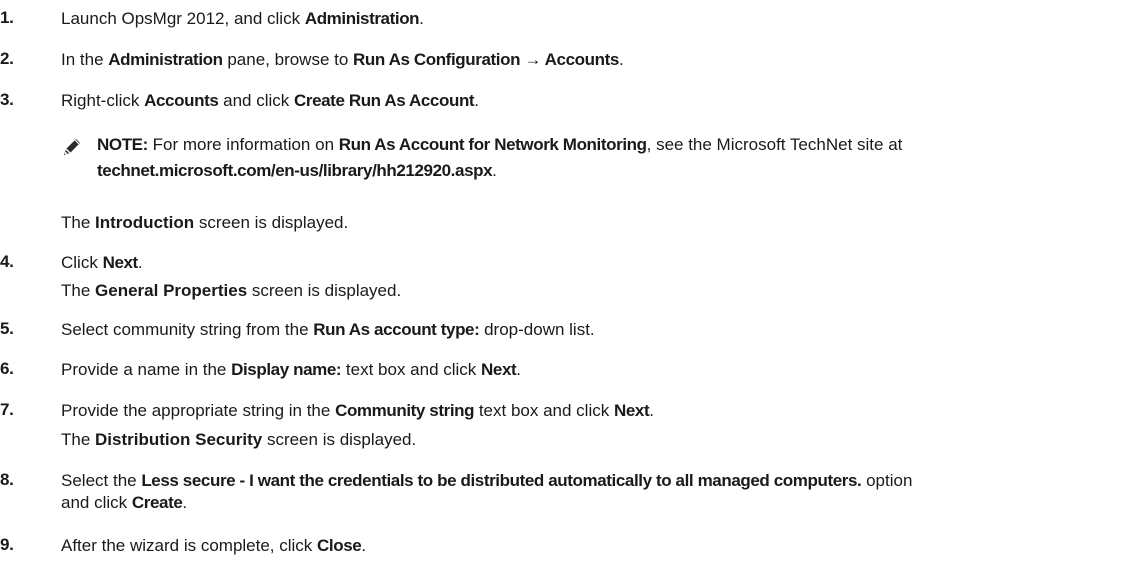  What do you see at coordinates (887, 480) in the screenshot?
I see `text-run: option` at bounding box center [887, 480].